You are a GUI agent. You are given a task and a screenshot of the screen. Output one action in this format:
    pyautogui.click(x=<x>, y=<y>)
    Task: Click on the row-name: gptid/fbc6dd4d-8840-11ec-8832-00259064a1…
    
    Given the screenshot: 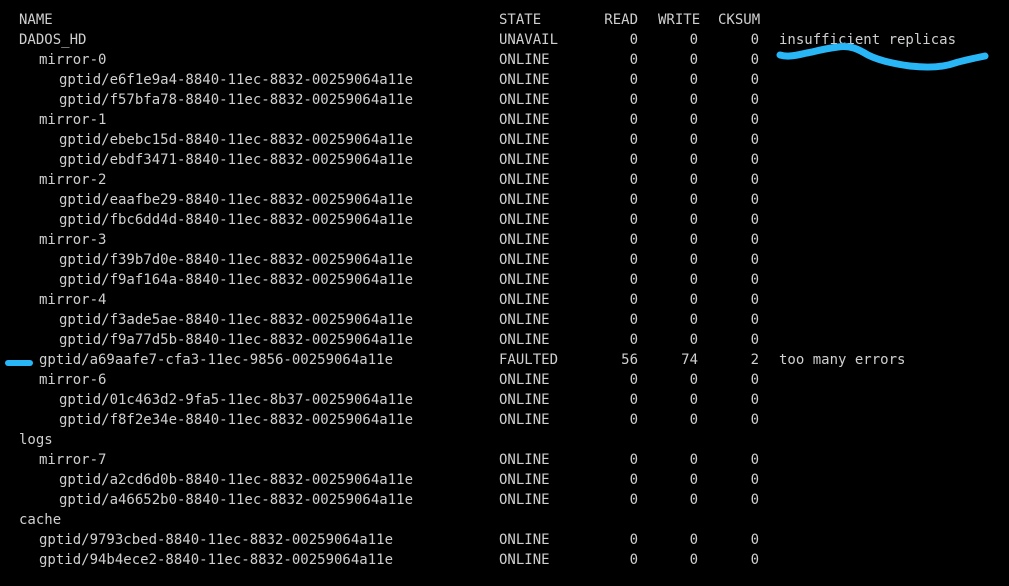 What is the action you would take?
    pyautogui.click(x=236, y=220)
    